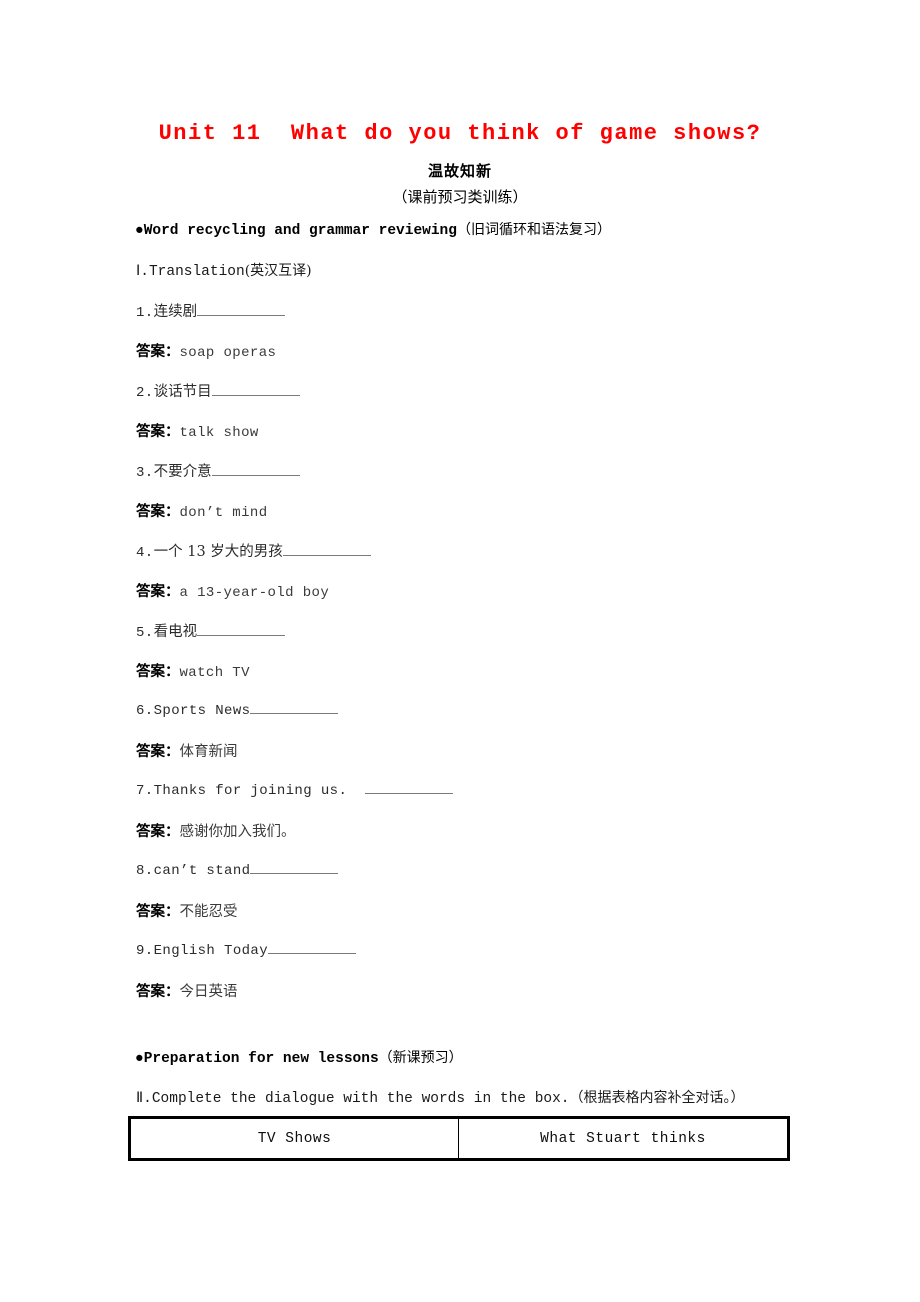 Image resolution: width=920 pixels, height=1302 pixels. What do you see at coordinates (145, 553) in the screenshot?
I see `question-number-4: 4.` at bounding box center [145, 553].